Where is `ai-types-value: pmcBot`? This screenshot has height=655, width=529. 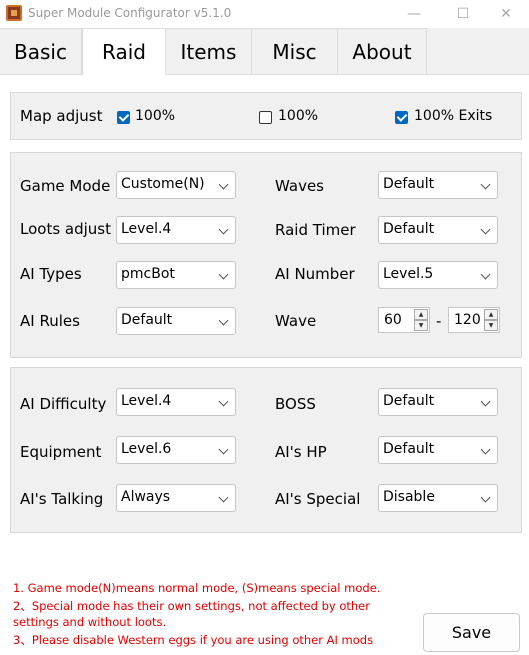
ai-types-value: pmcBot is located at coordinates (148, 274).